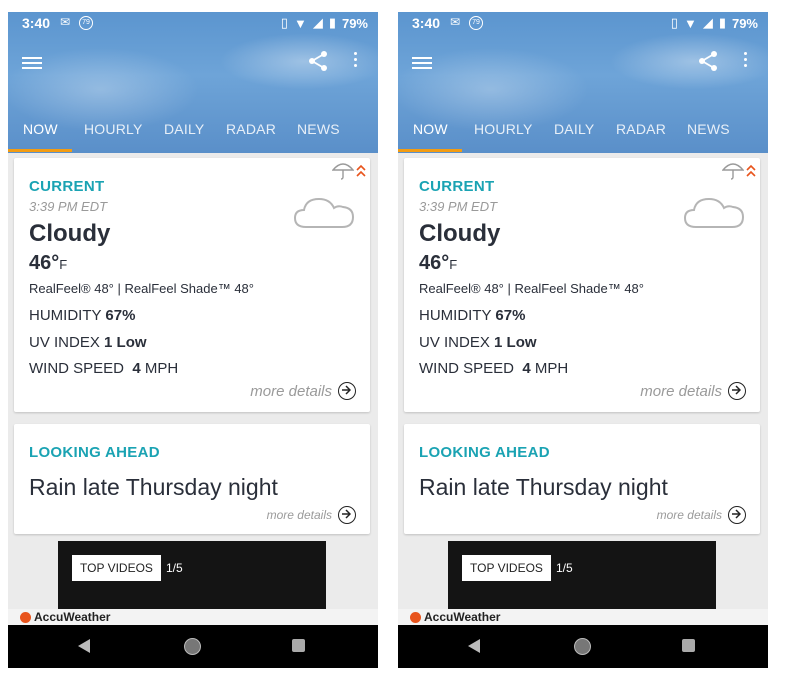  What do you see at coordinates (455, 315) in the screenshot?
I see `humidity-label: HUMIDITY` at bounding box center [455, 315].